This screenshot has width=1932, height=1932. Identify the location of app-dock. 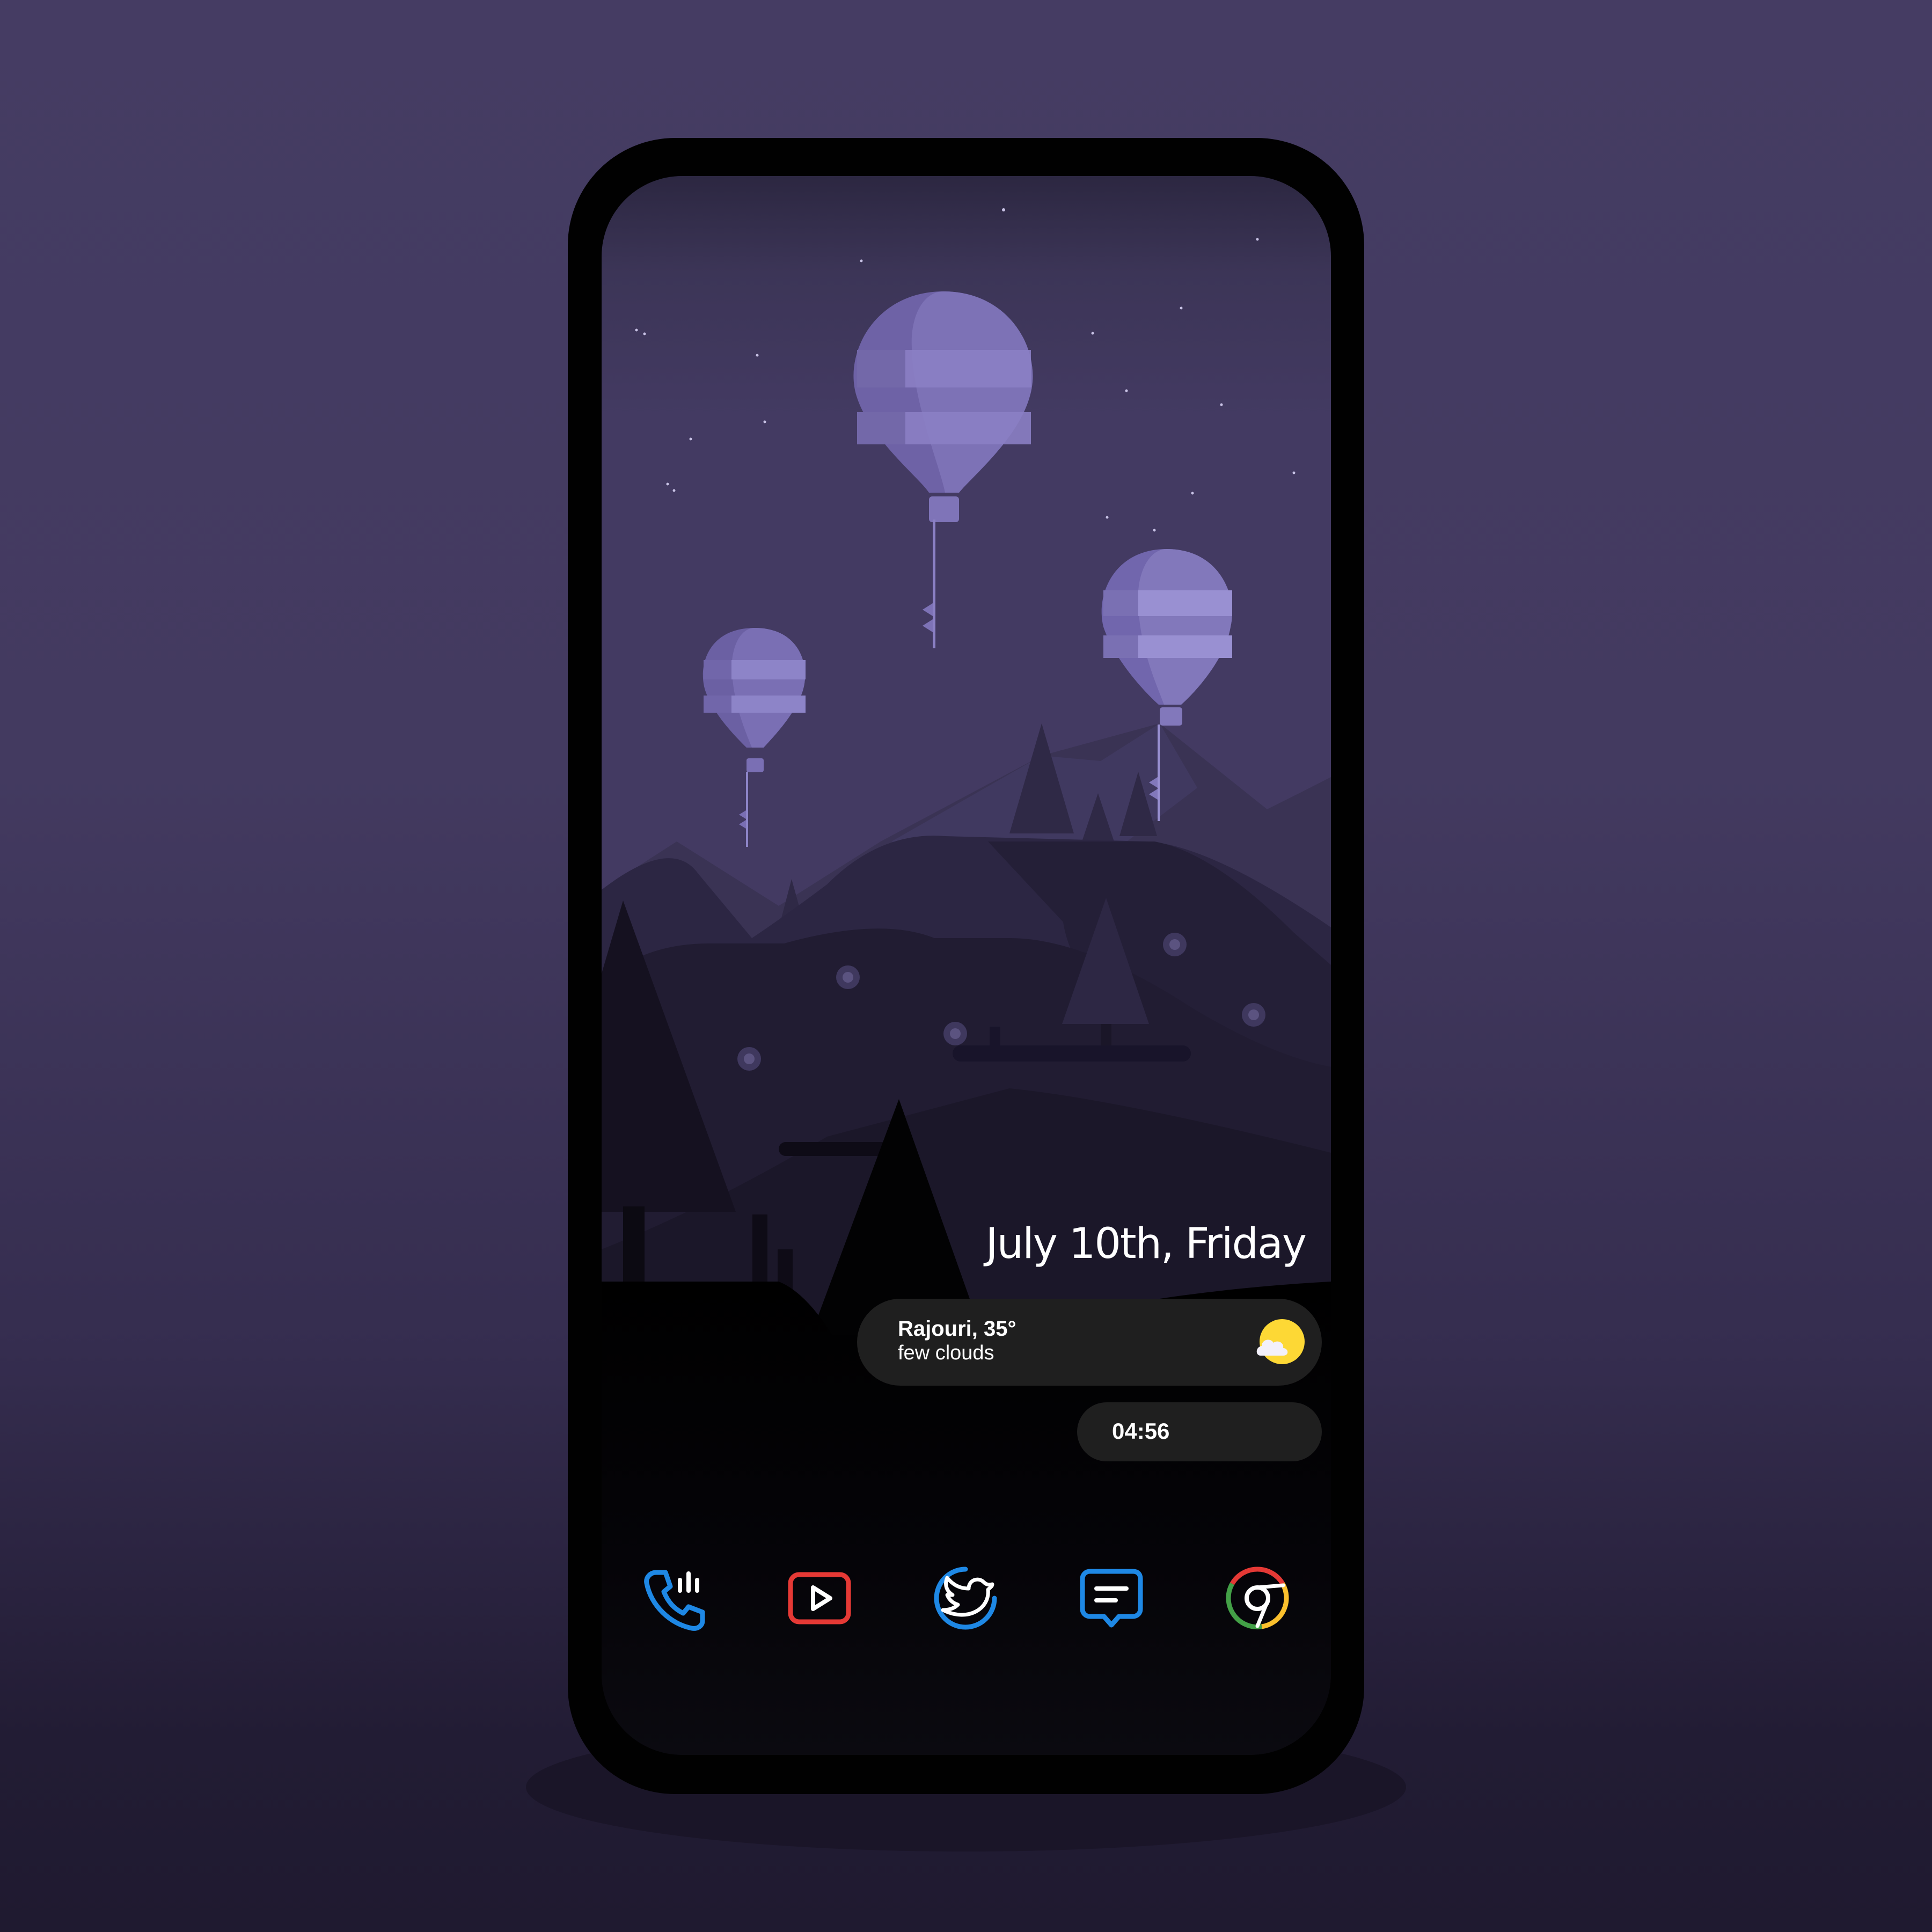
(966, 1598).